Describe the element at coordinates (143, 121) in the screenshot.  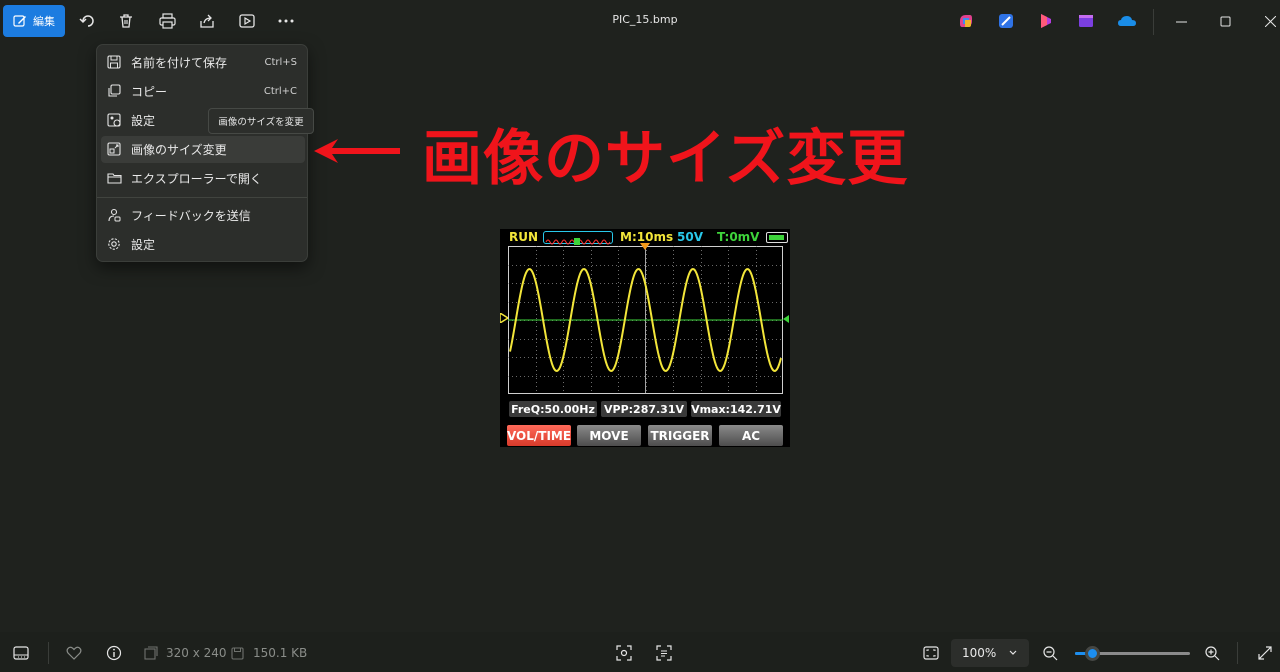
I see `menu-item-label: 設定` at that location.